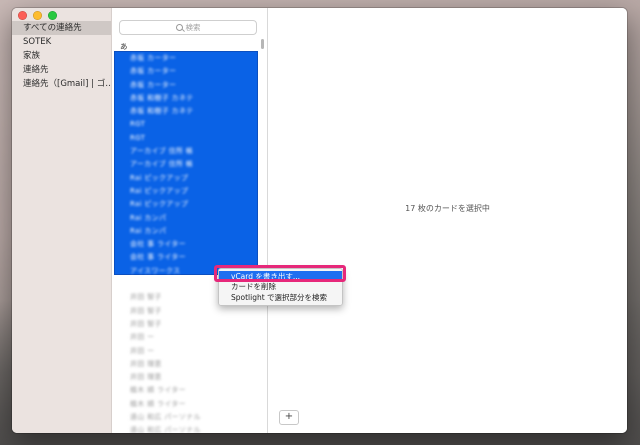 The width and height of the screenshot is (640, 445). Describe the element at coordinates (37, 15) in the screenshot. I see `minimize-button` at that location.